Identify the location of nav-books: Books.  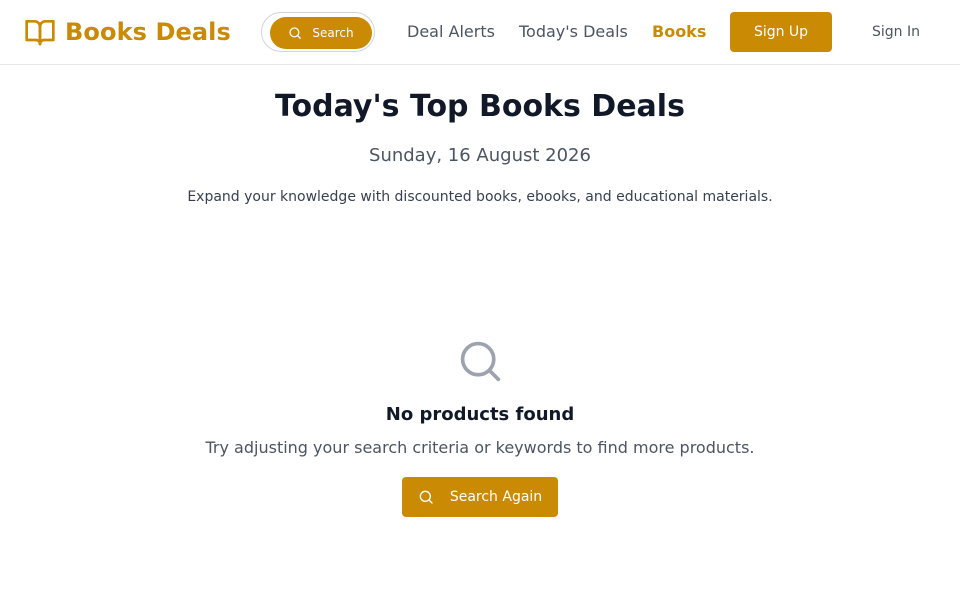
(679, 32).